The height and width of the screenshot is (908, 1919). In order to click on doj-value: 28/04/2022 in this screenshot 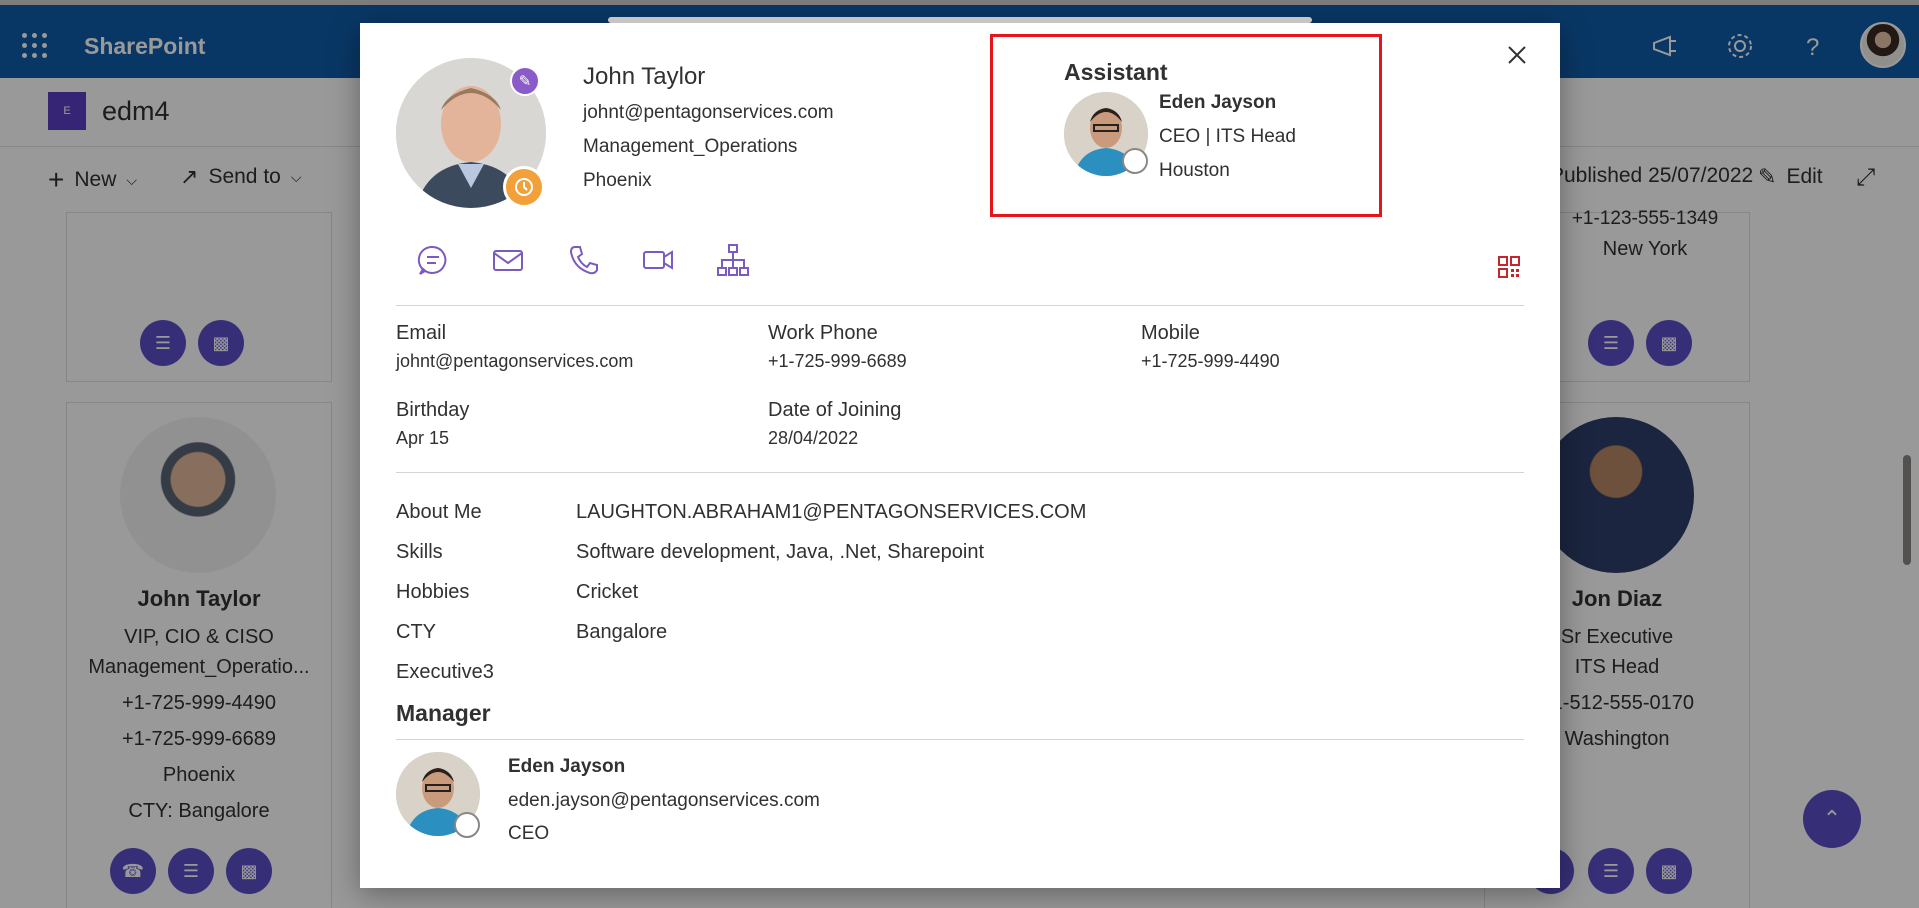, I will do `click(813, 438)`.